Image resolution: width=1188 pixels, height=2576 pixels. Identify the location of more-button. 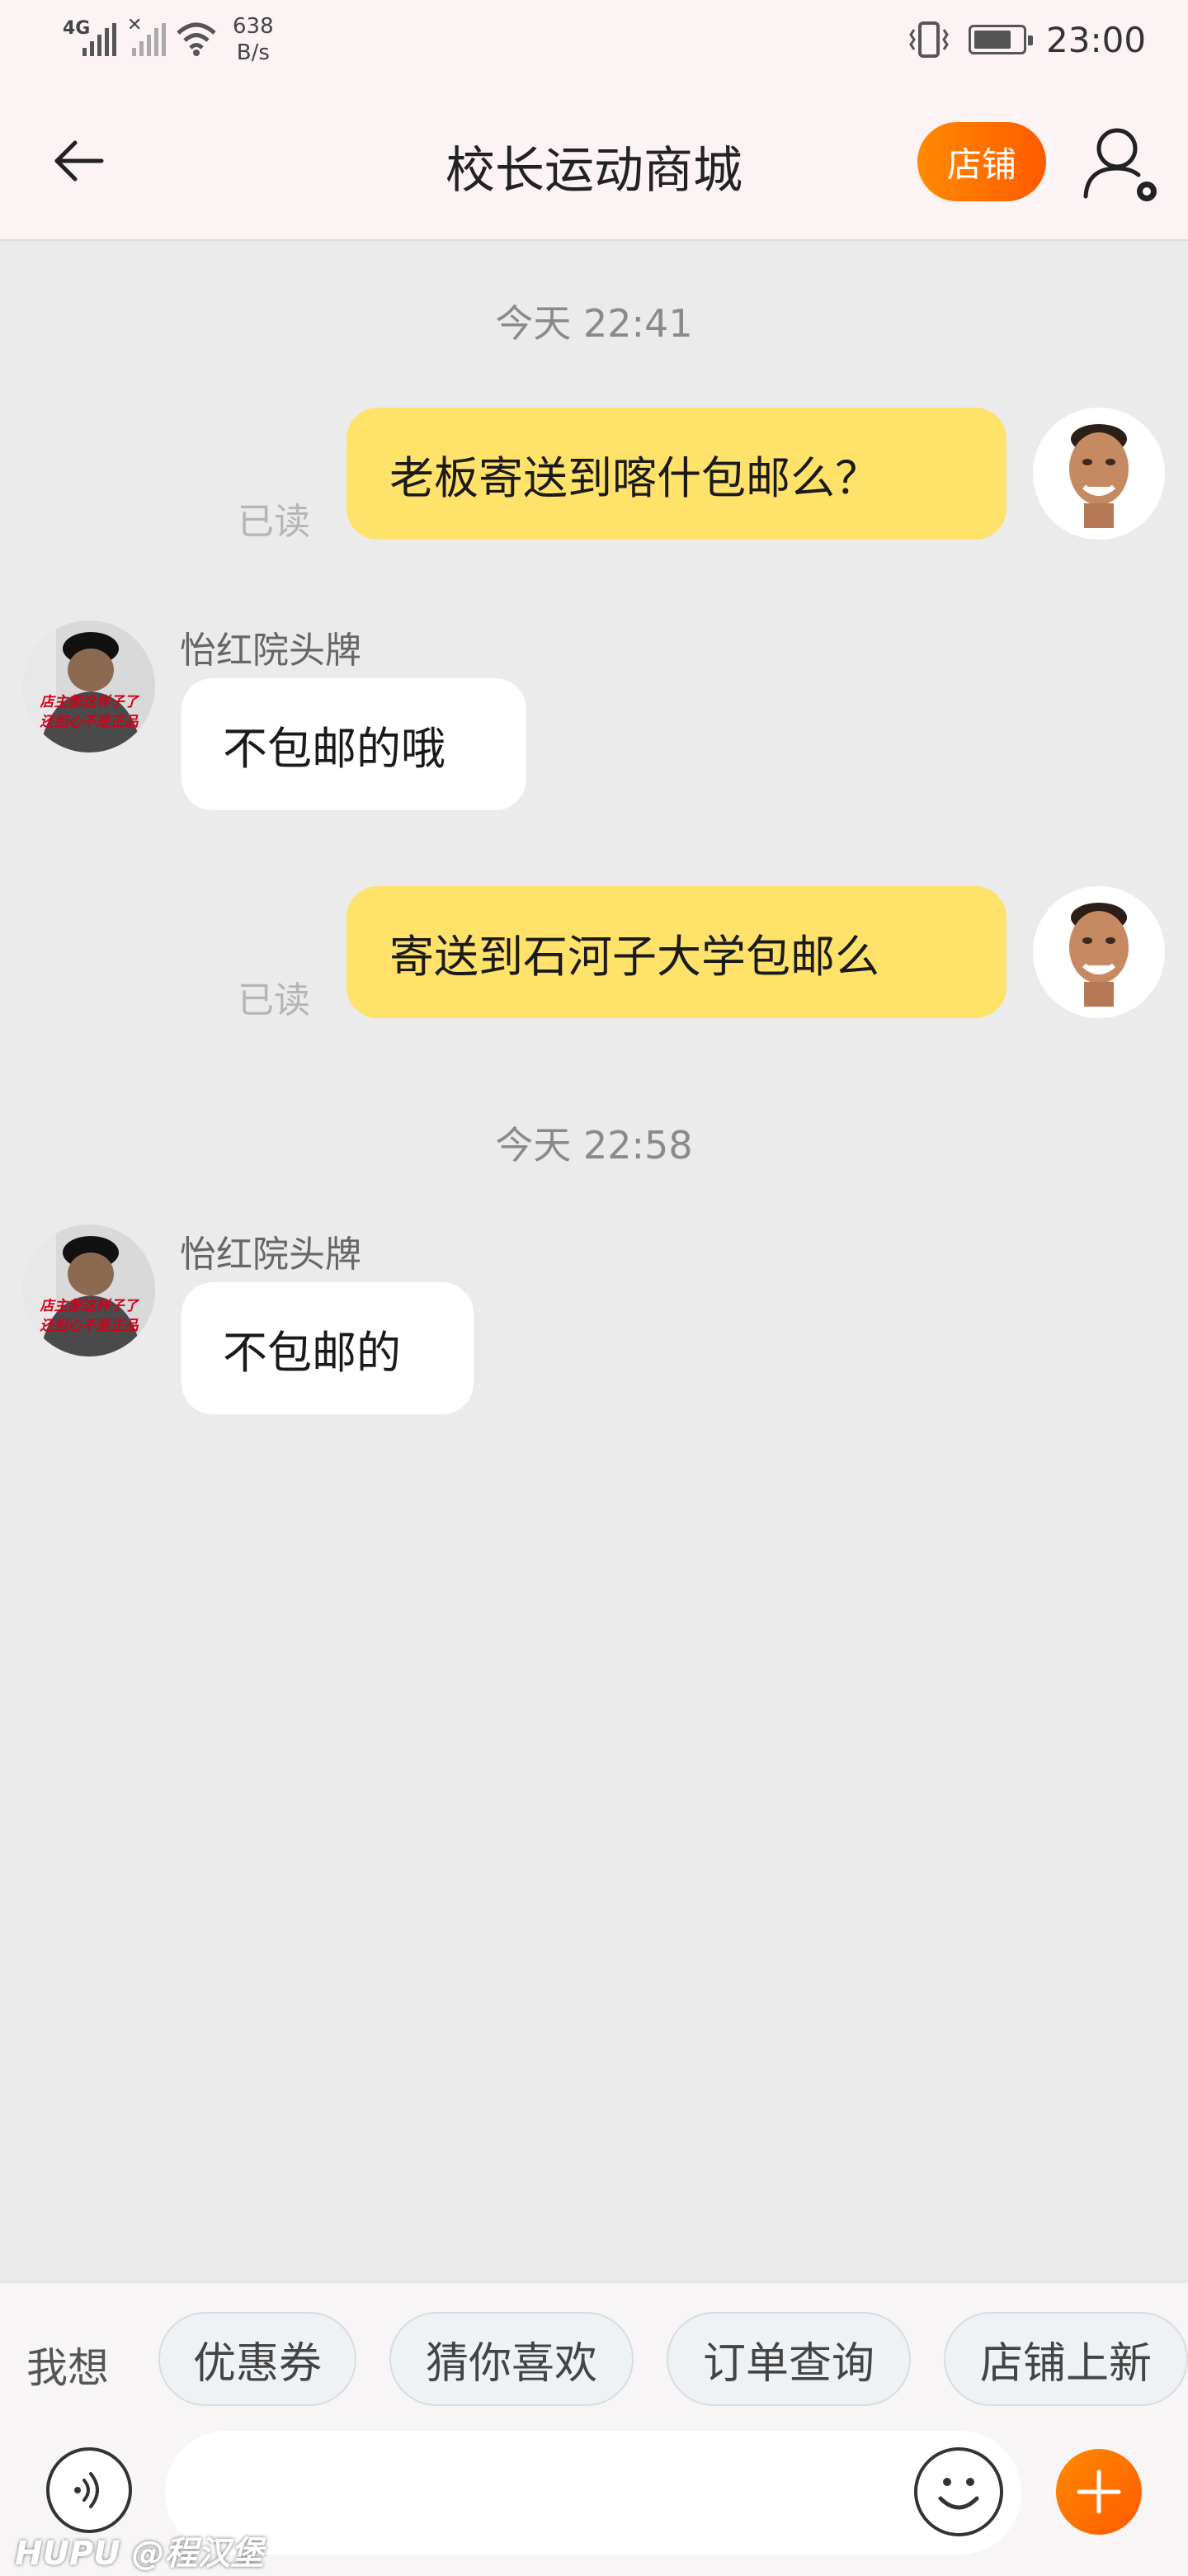
(1099, 2492).